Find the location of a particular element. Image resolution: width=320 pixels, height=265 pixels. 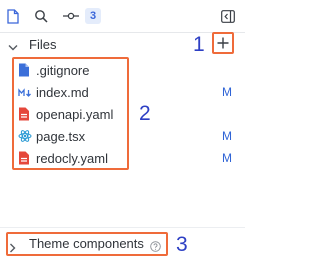

files-section-header: Files is located at coordinates (122, 45).